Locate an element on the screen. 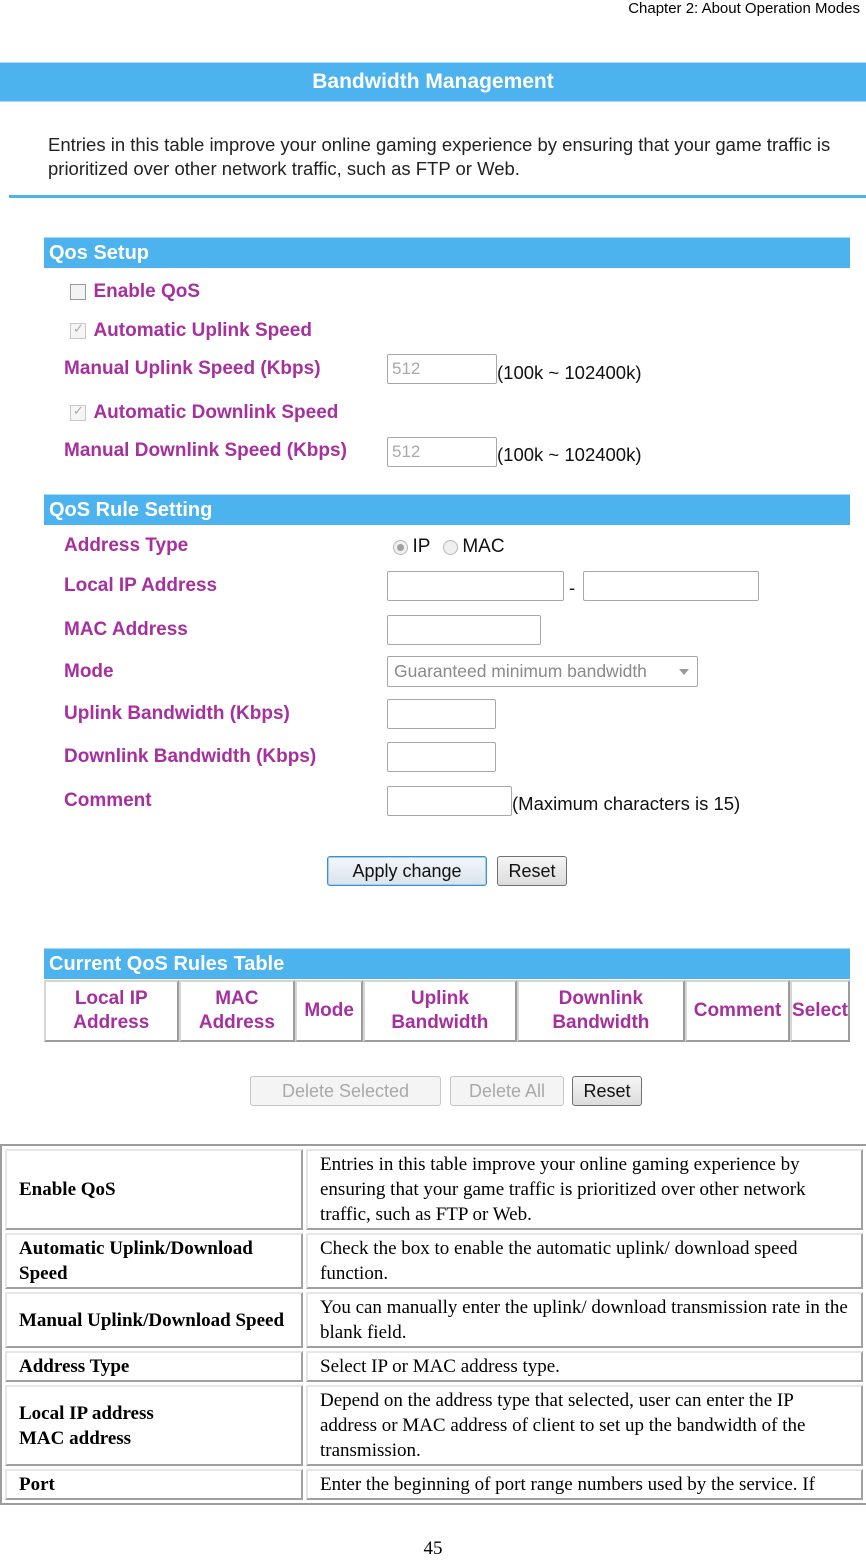  delete-all-button: Delete All is located at coordinates (507, 1091).